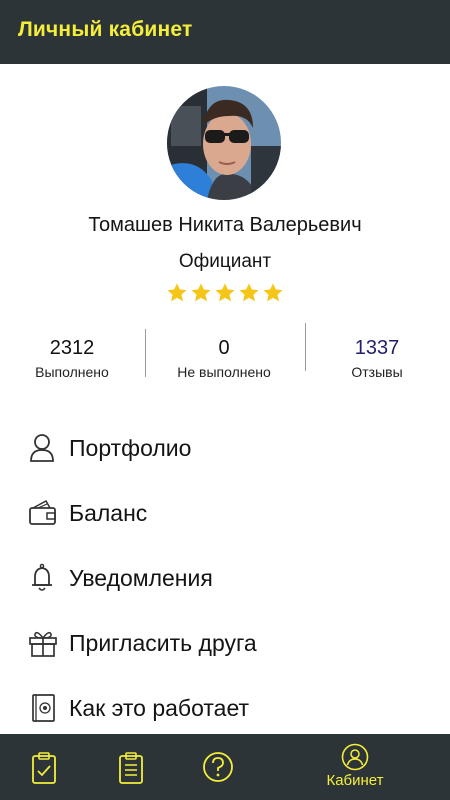 The image size is (450, 800). What do you see at coordinates (355, 780) in the screenshot?
I see `tab-cabinet-label: Кабинет` at bounding box center [355, 780].